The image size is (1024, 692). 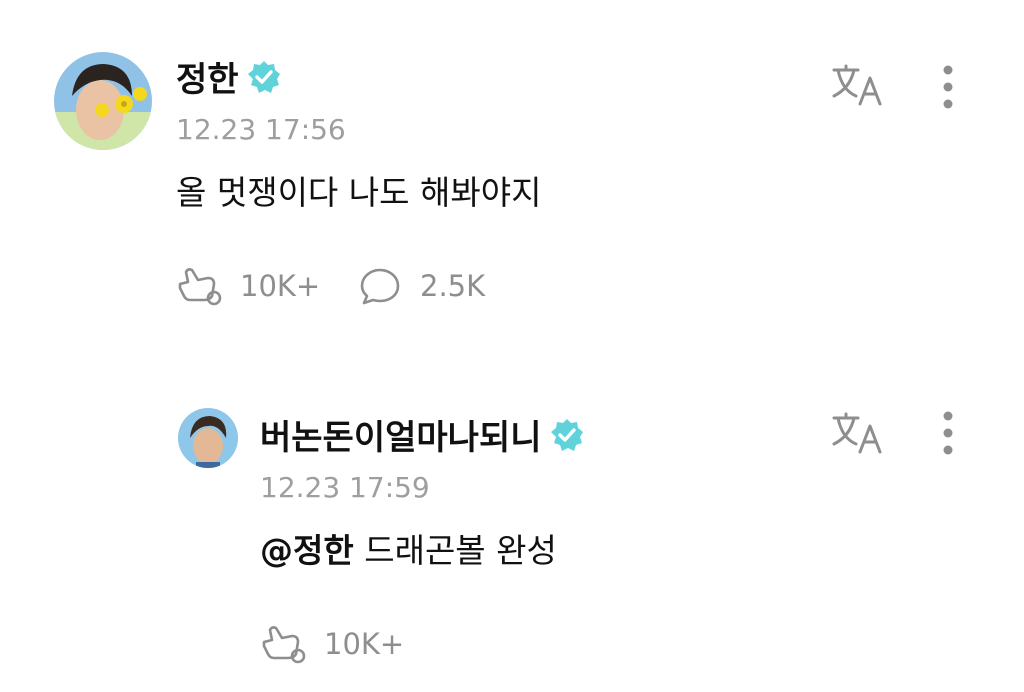 I want to click on reply-avatar-image, so click(x=208, y=438).